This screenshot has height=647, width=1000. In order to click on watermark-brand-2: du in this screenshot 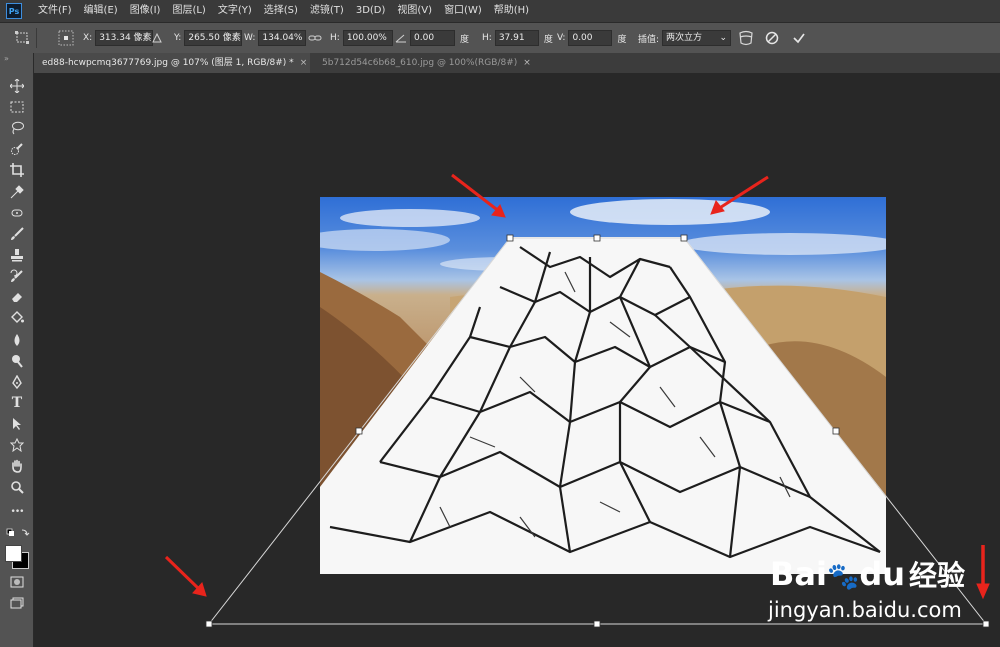, I will do `click(882, 574)`.